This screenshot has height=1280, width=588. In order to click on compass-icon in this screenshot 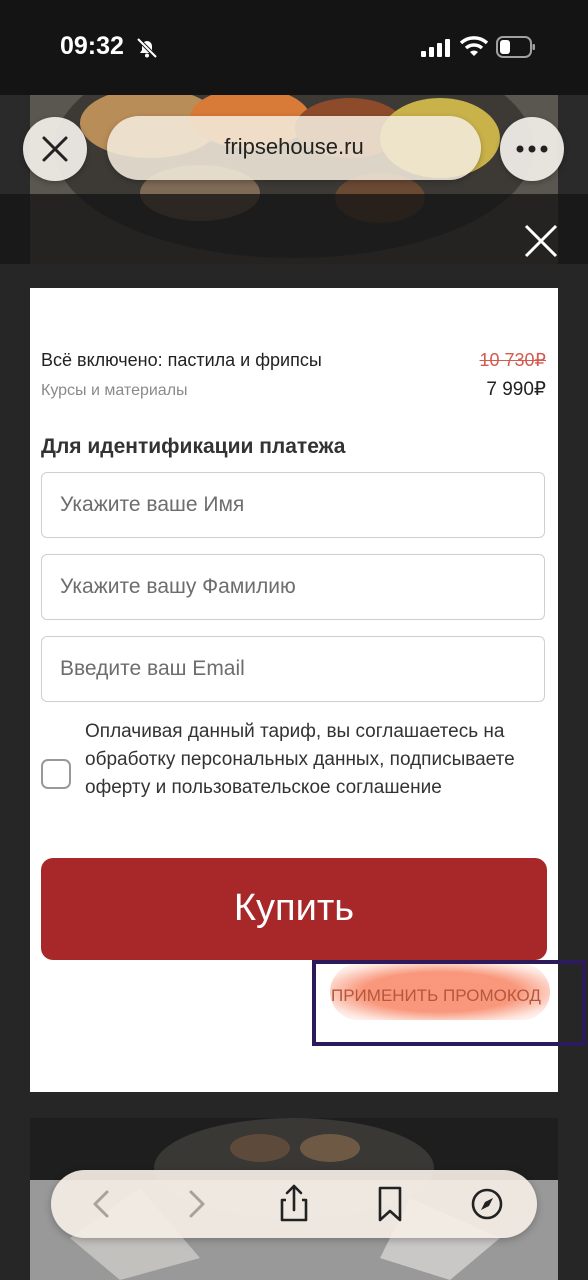, I will do `click(487, 1204)`.